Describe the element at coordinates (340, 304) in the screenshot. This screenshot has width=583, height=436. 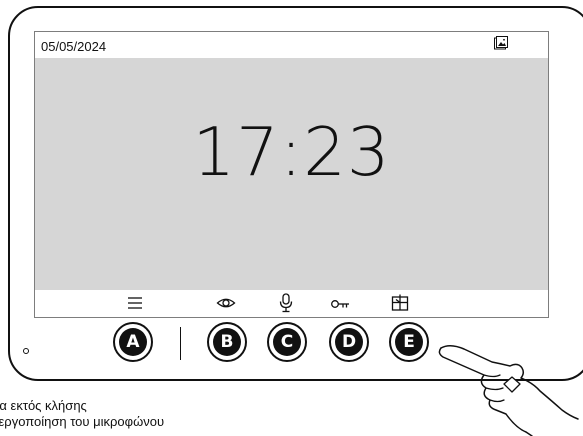
I see `key-icon` at that location.